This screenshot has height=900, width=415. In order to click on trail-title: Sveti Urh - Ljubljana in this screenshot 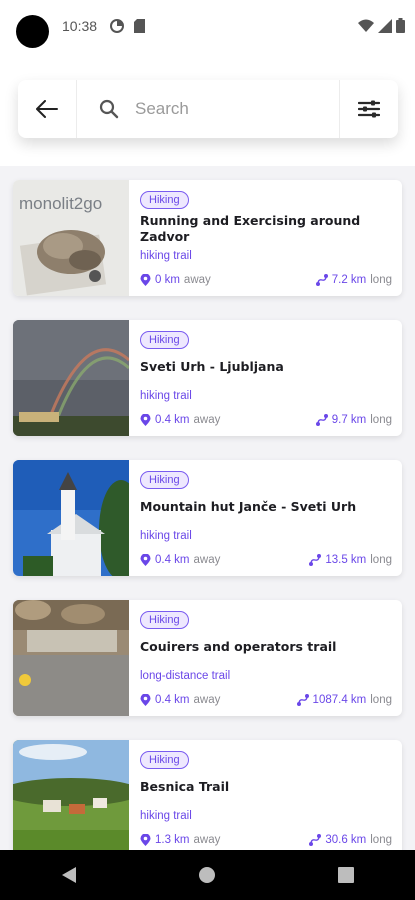, I will do `click(212, 366)`.